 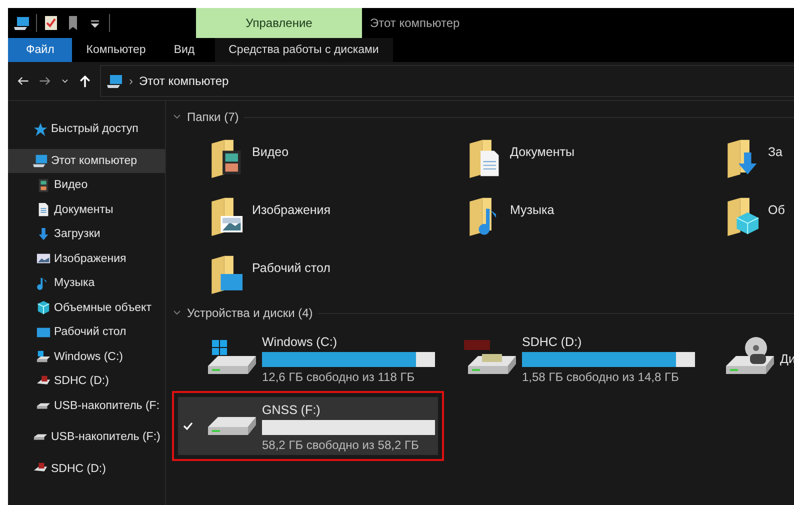 I want to click on sidebar-item: Изображения, so click(x=86, y=258).